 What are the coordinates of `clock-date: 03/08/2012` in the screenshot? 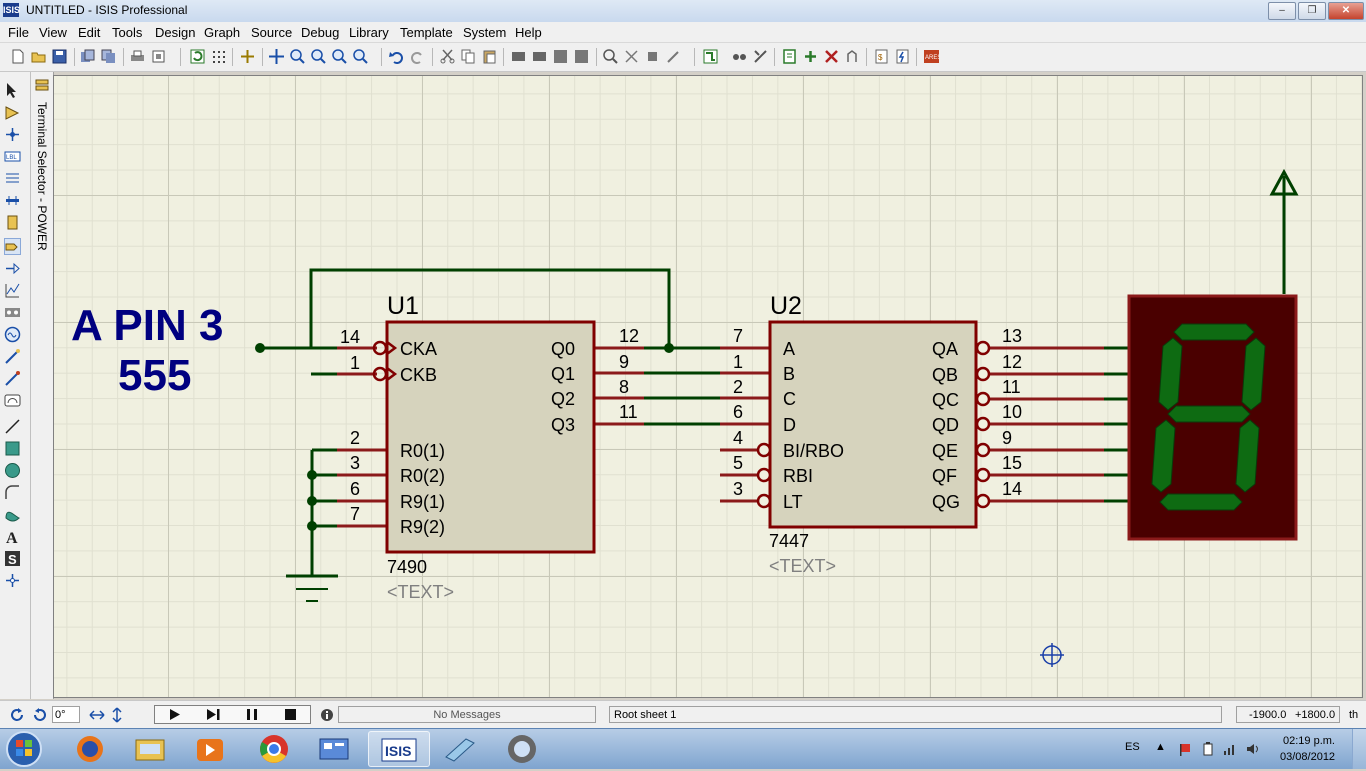 It's located at (1307, 757).